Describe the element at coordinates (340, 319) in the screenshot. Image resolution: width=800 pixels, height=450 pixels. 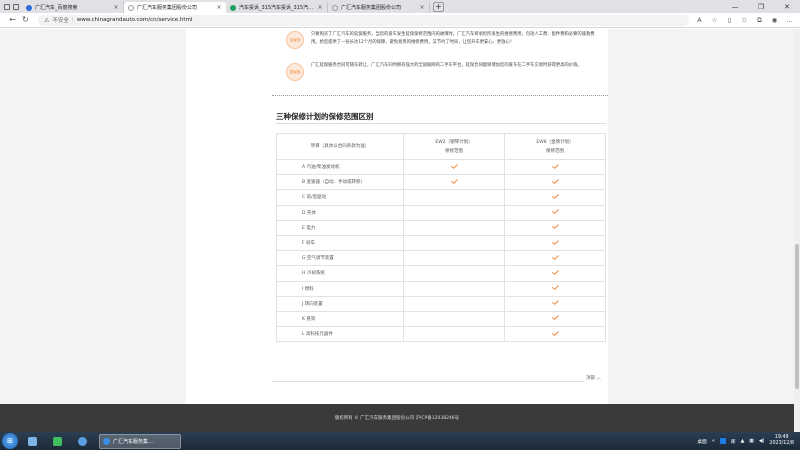
I see `coverage-item: K 悬架` at that location.